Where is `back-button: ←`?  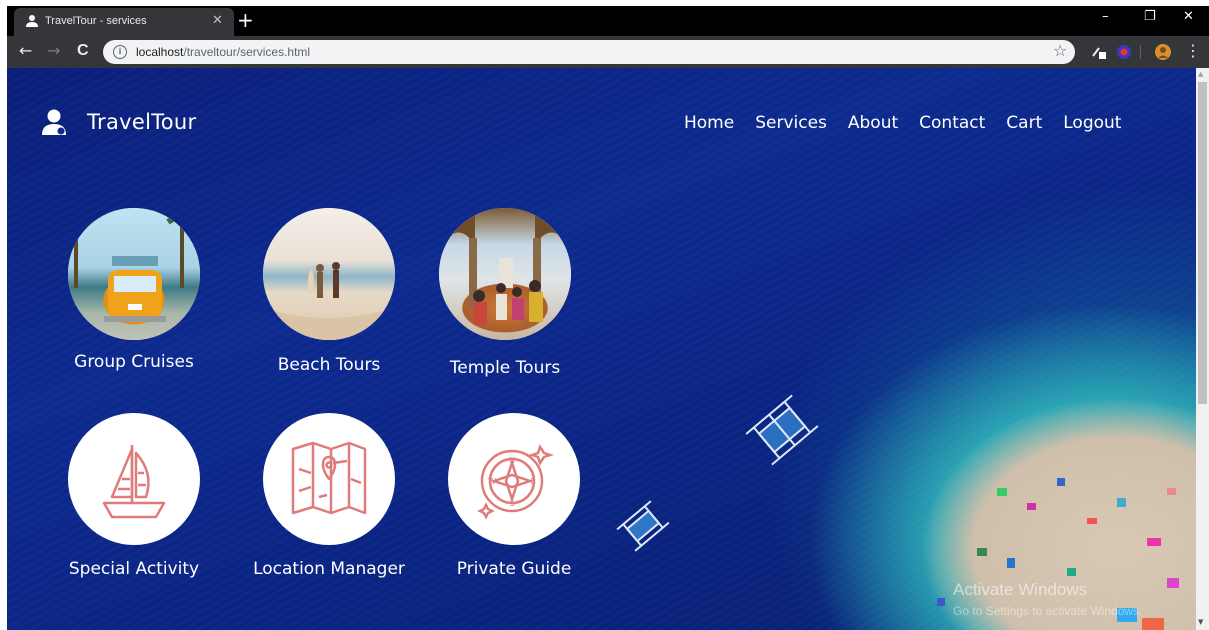
back-button: ← is located at coordinates (25, 51).